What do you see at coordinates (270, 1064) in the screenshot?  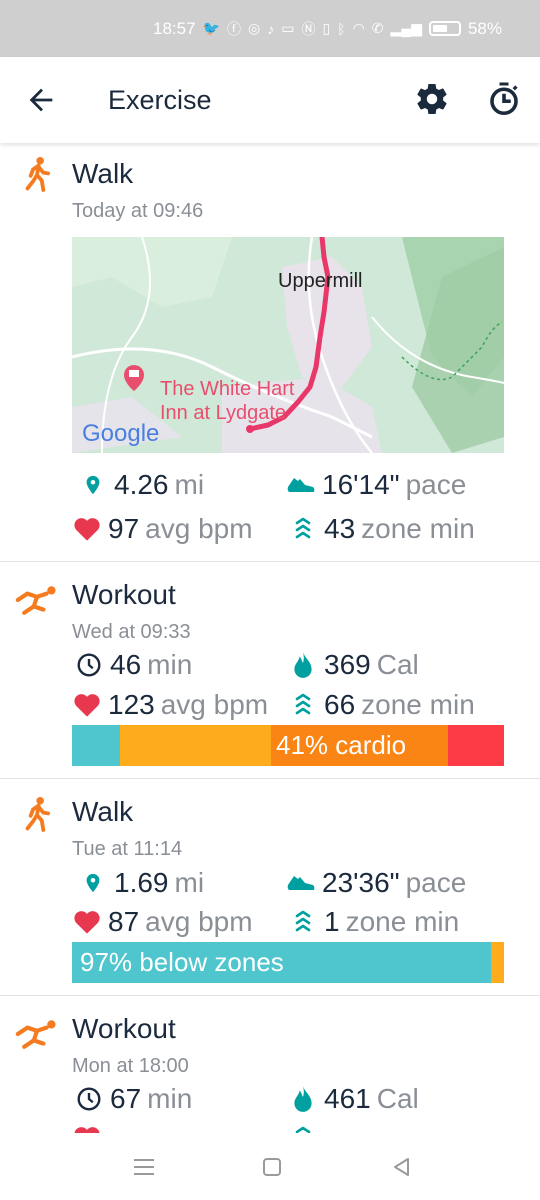 I see `activity-card: Workout Mon at 18:00 67 min 461 Cal` at bounding box center [270, 1064].